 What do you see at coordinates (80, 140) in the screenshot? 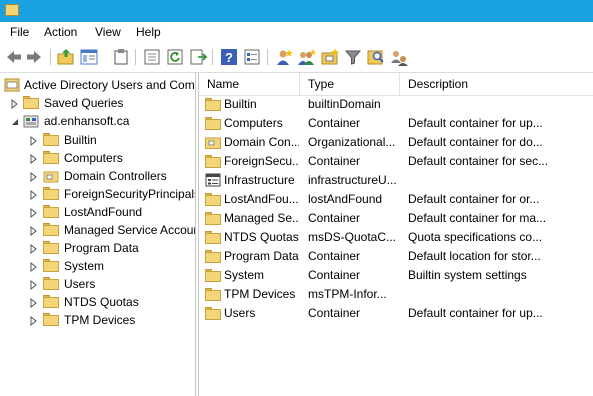
I see `tree-item-label: Builtin` at bounding box center [80, 140].